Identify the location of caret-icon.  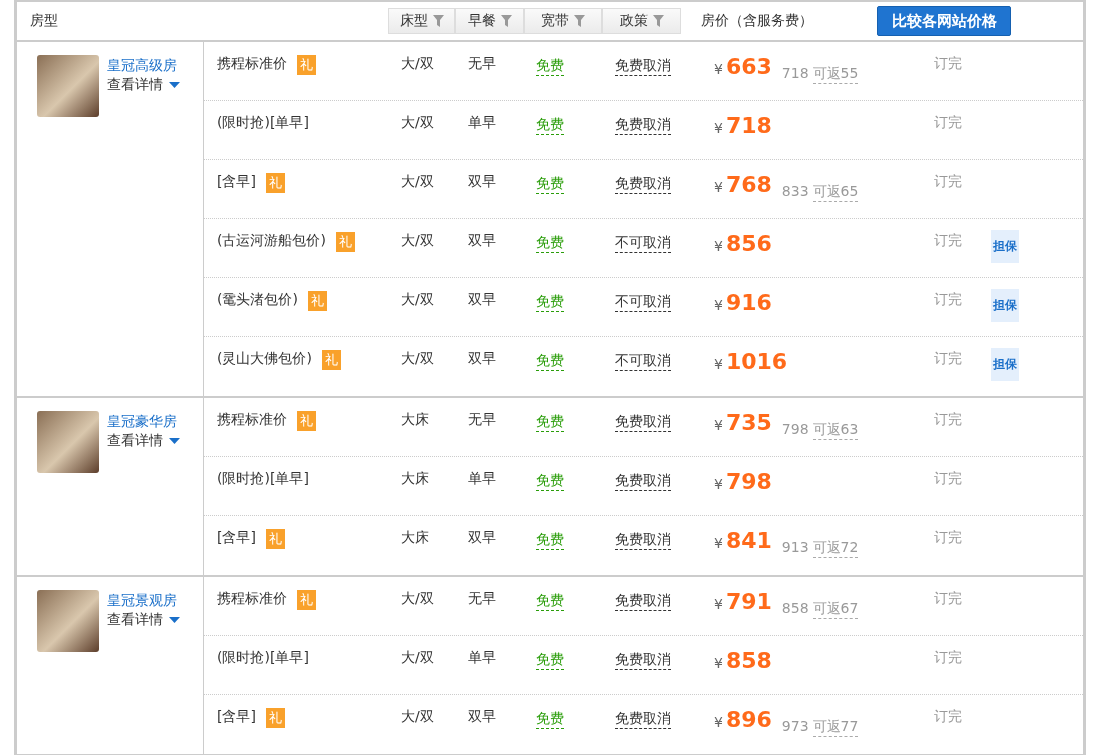
(174, 85).